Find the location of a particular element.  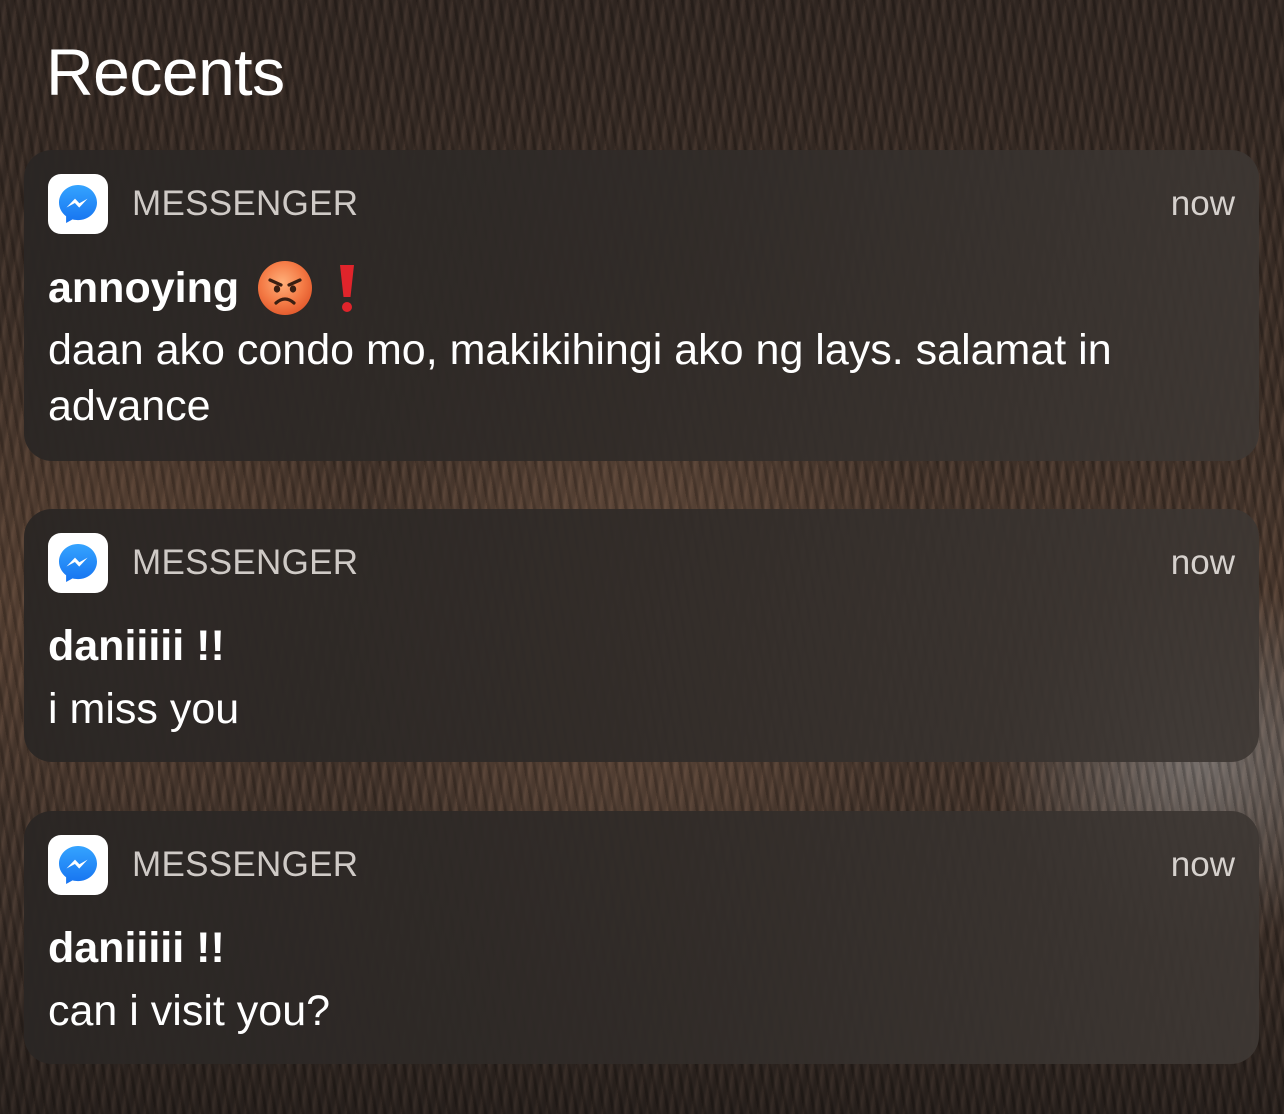

red-exclamation-emoji-icon is located at coordinates (347, 288).